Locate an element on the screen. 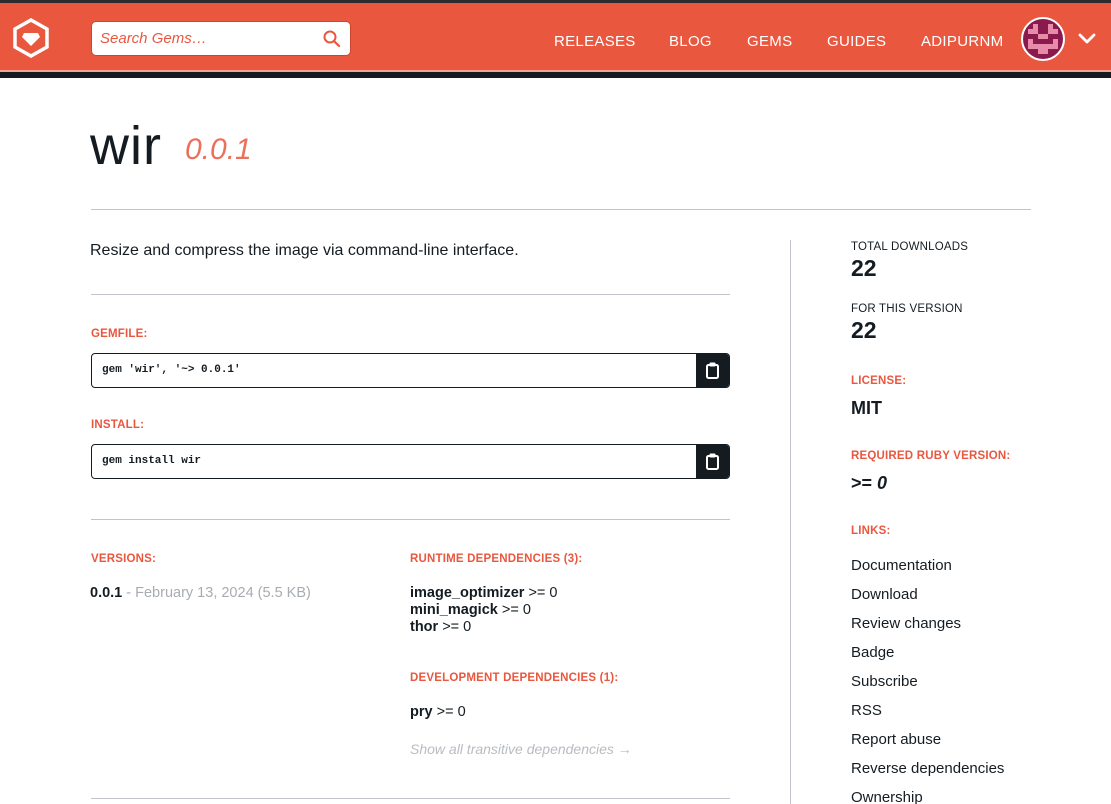  version-meta: - February 13, 2024 (5.5 KB) is located at coordinates (216, 593).